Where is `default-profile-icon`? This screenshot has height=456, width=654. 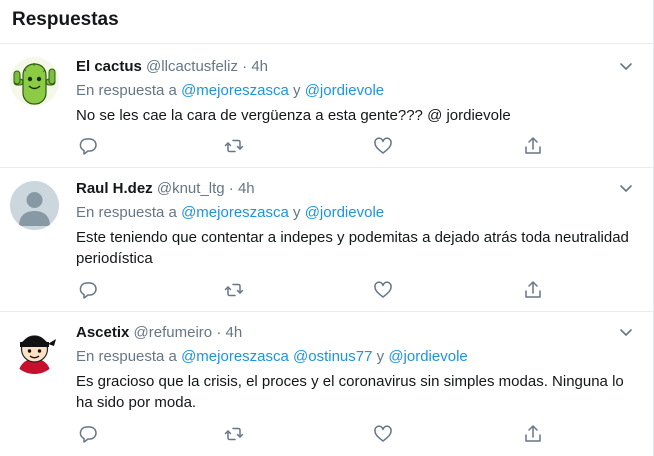
default-profile-icon is located at coordinates (34, 205).